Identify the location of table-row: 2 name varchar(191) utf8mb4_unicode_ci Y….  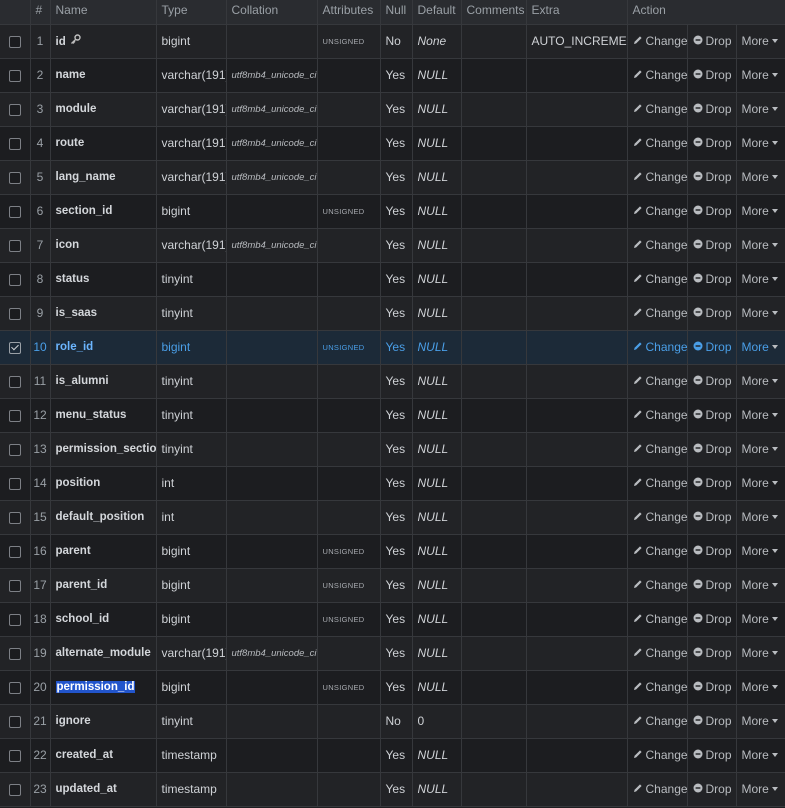
(392, 75).